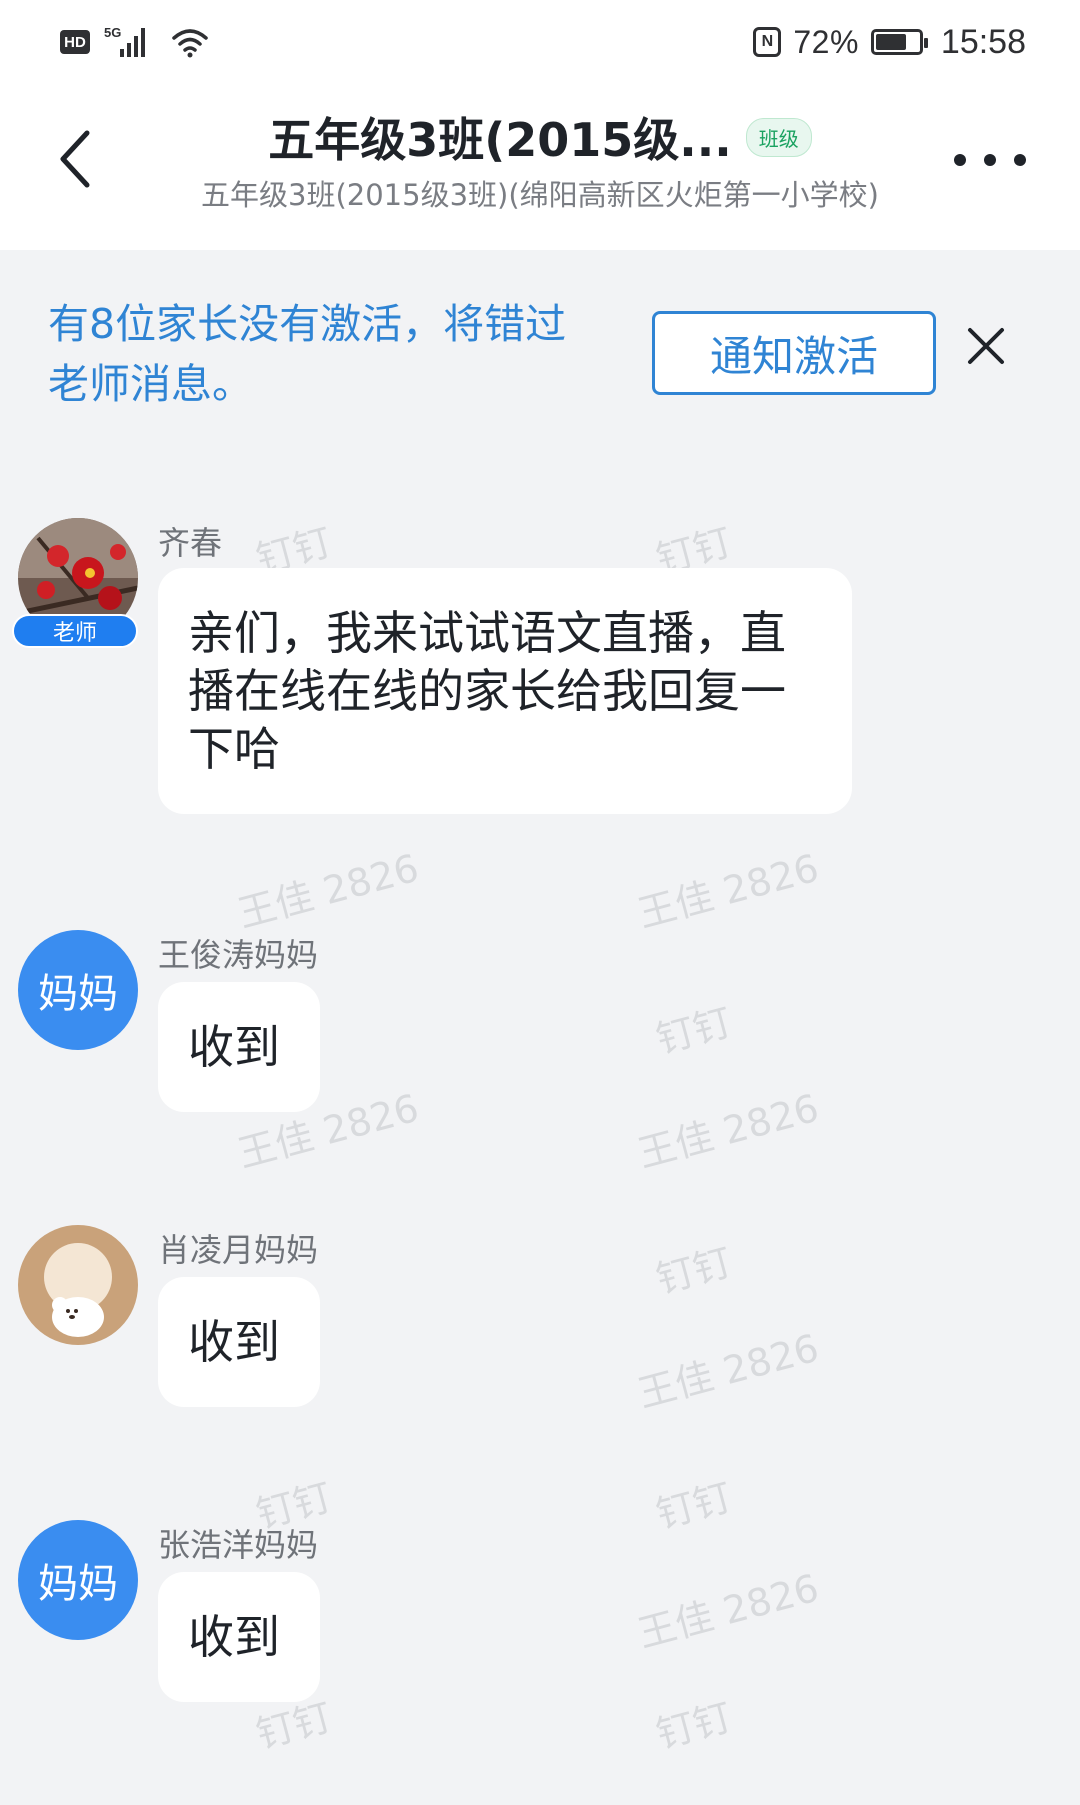 Image resolution: width=1080 pixels, height=1805 pixels. I want to click on status-left: HD 5G, so click(135, 42).